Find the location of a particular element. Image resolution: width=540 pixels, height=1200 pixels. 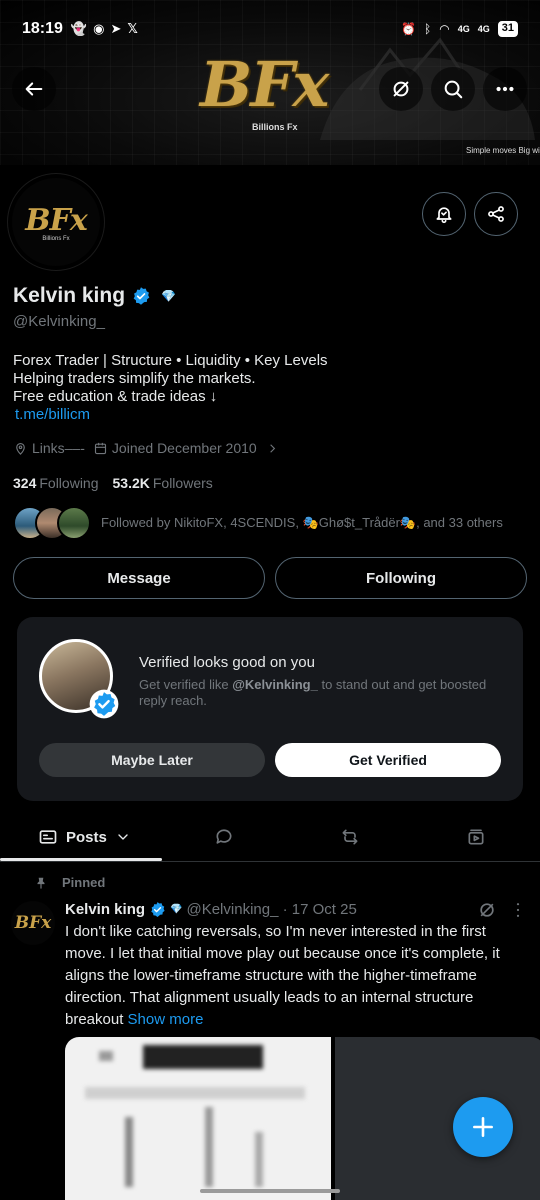

back-button is located at coordinates (34, 89).